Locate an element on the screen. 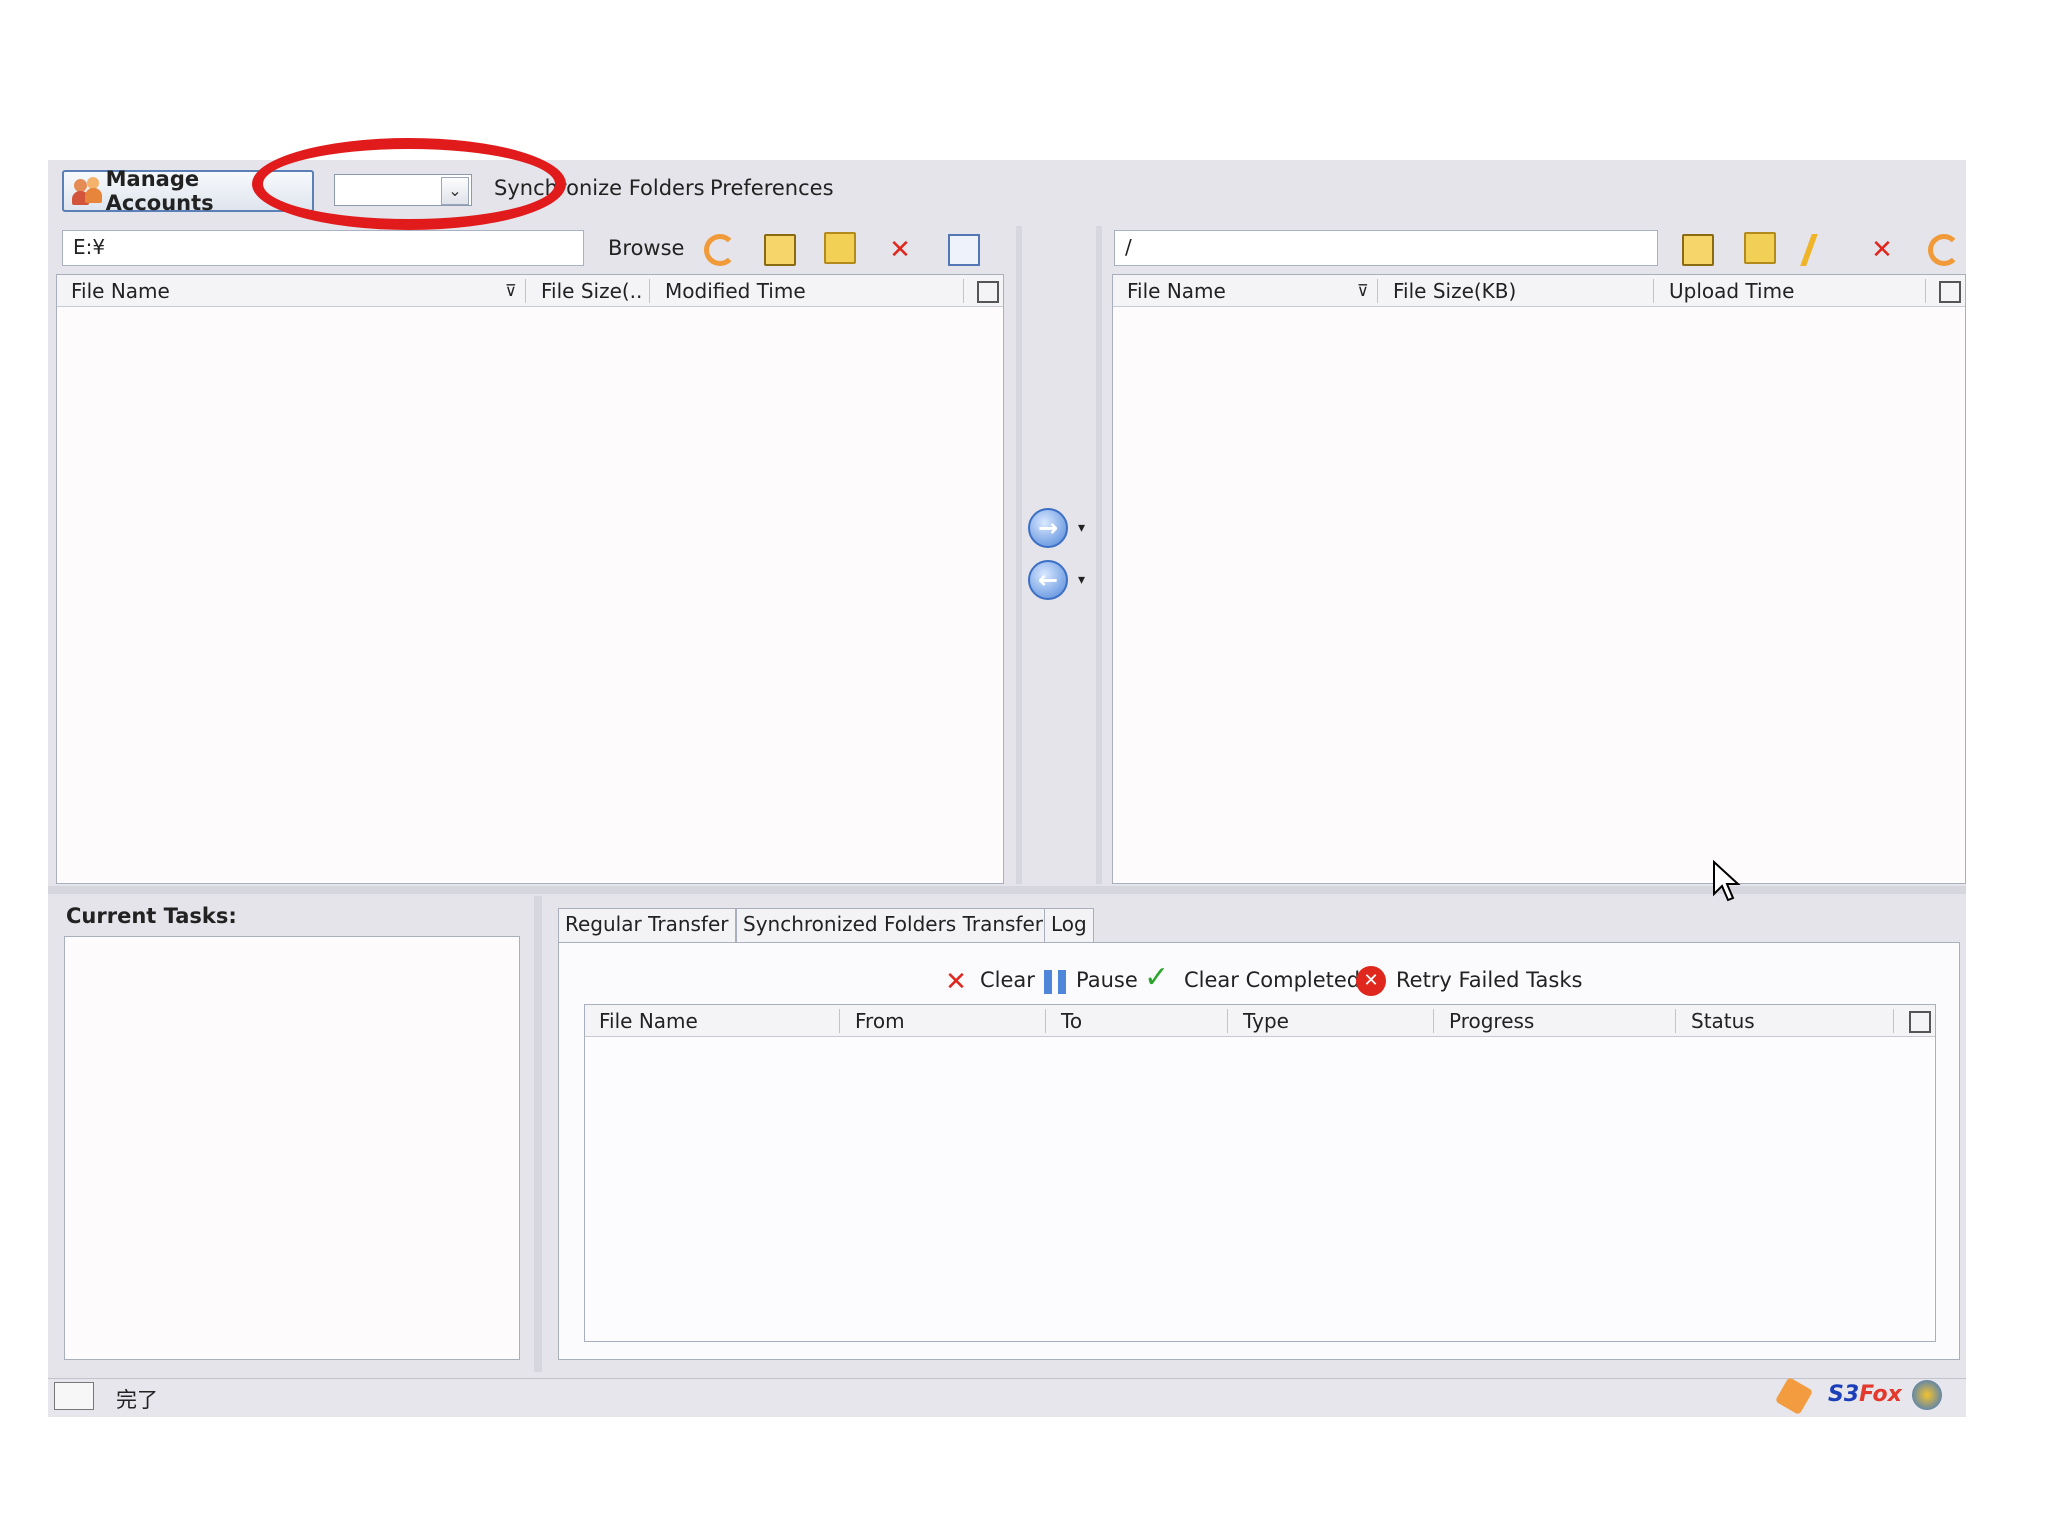  mouse-cursor-icon is located at coordinates (1727, 881).